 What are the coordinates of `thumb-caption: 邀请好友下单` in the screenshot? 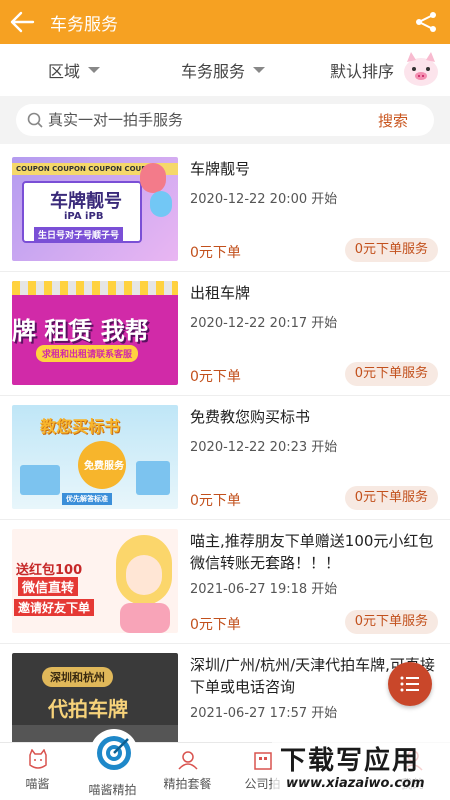 It's located at (54, 607).